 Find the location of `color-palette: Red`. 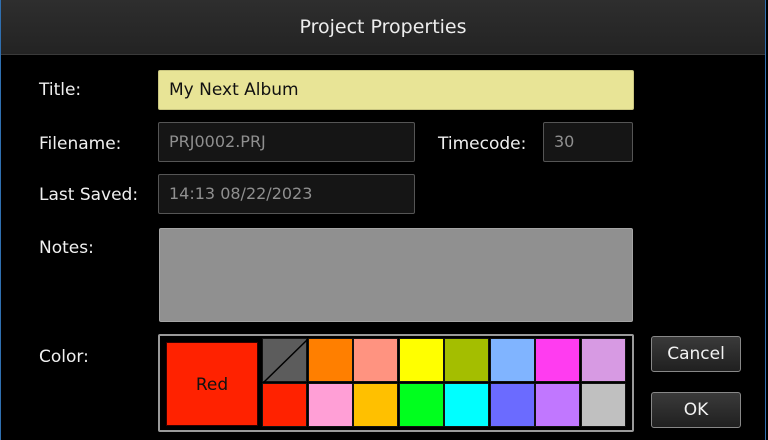

color-palette: Red is located at coordinates (396, 383).